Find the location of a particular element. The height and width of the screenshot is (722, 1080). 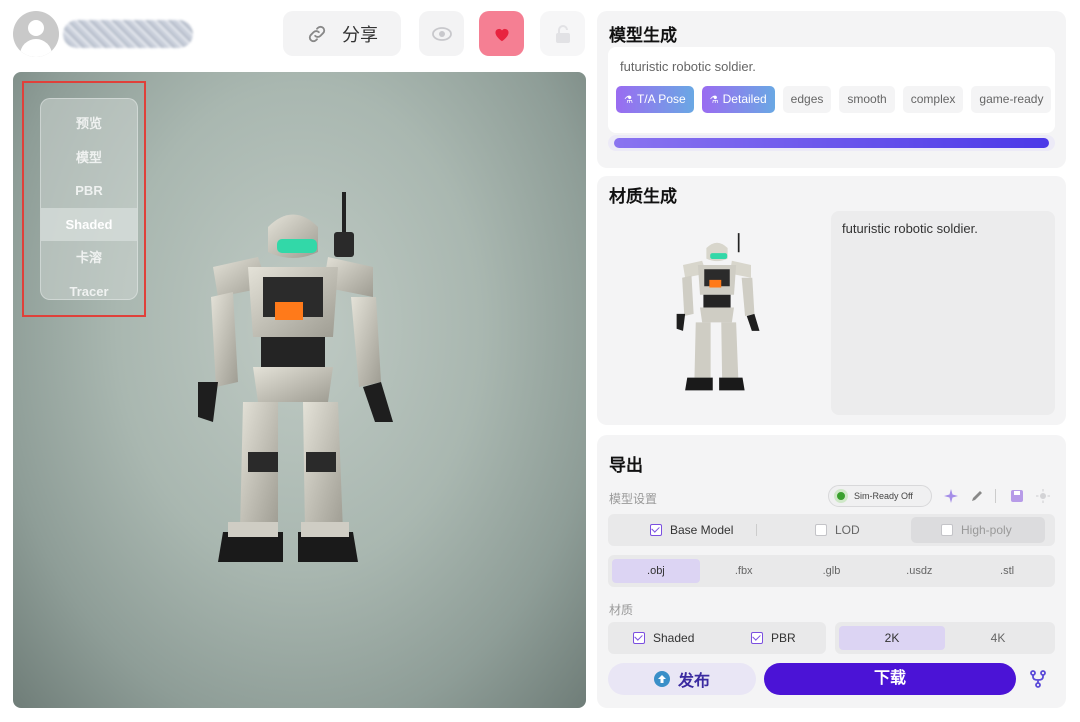

avatar is located at coordinates (36, 34).